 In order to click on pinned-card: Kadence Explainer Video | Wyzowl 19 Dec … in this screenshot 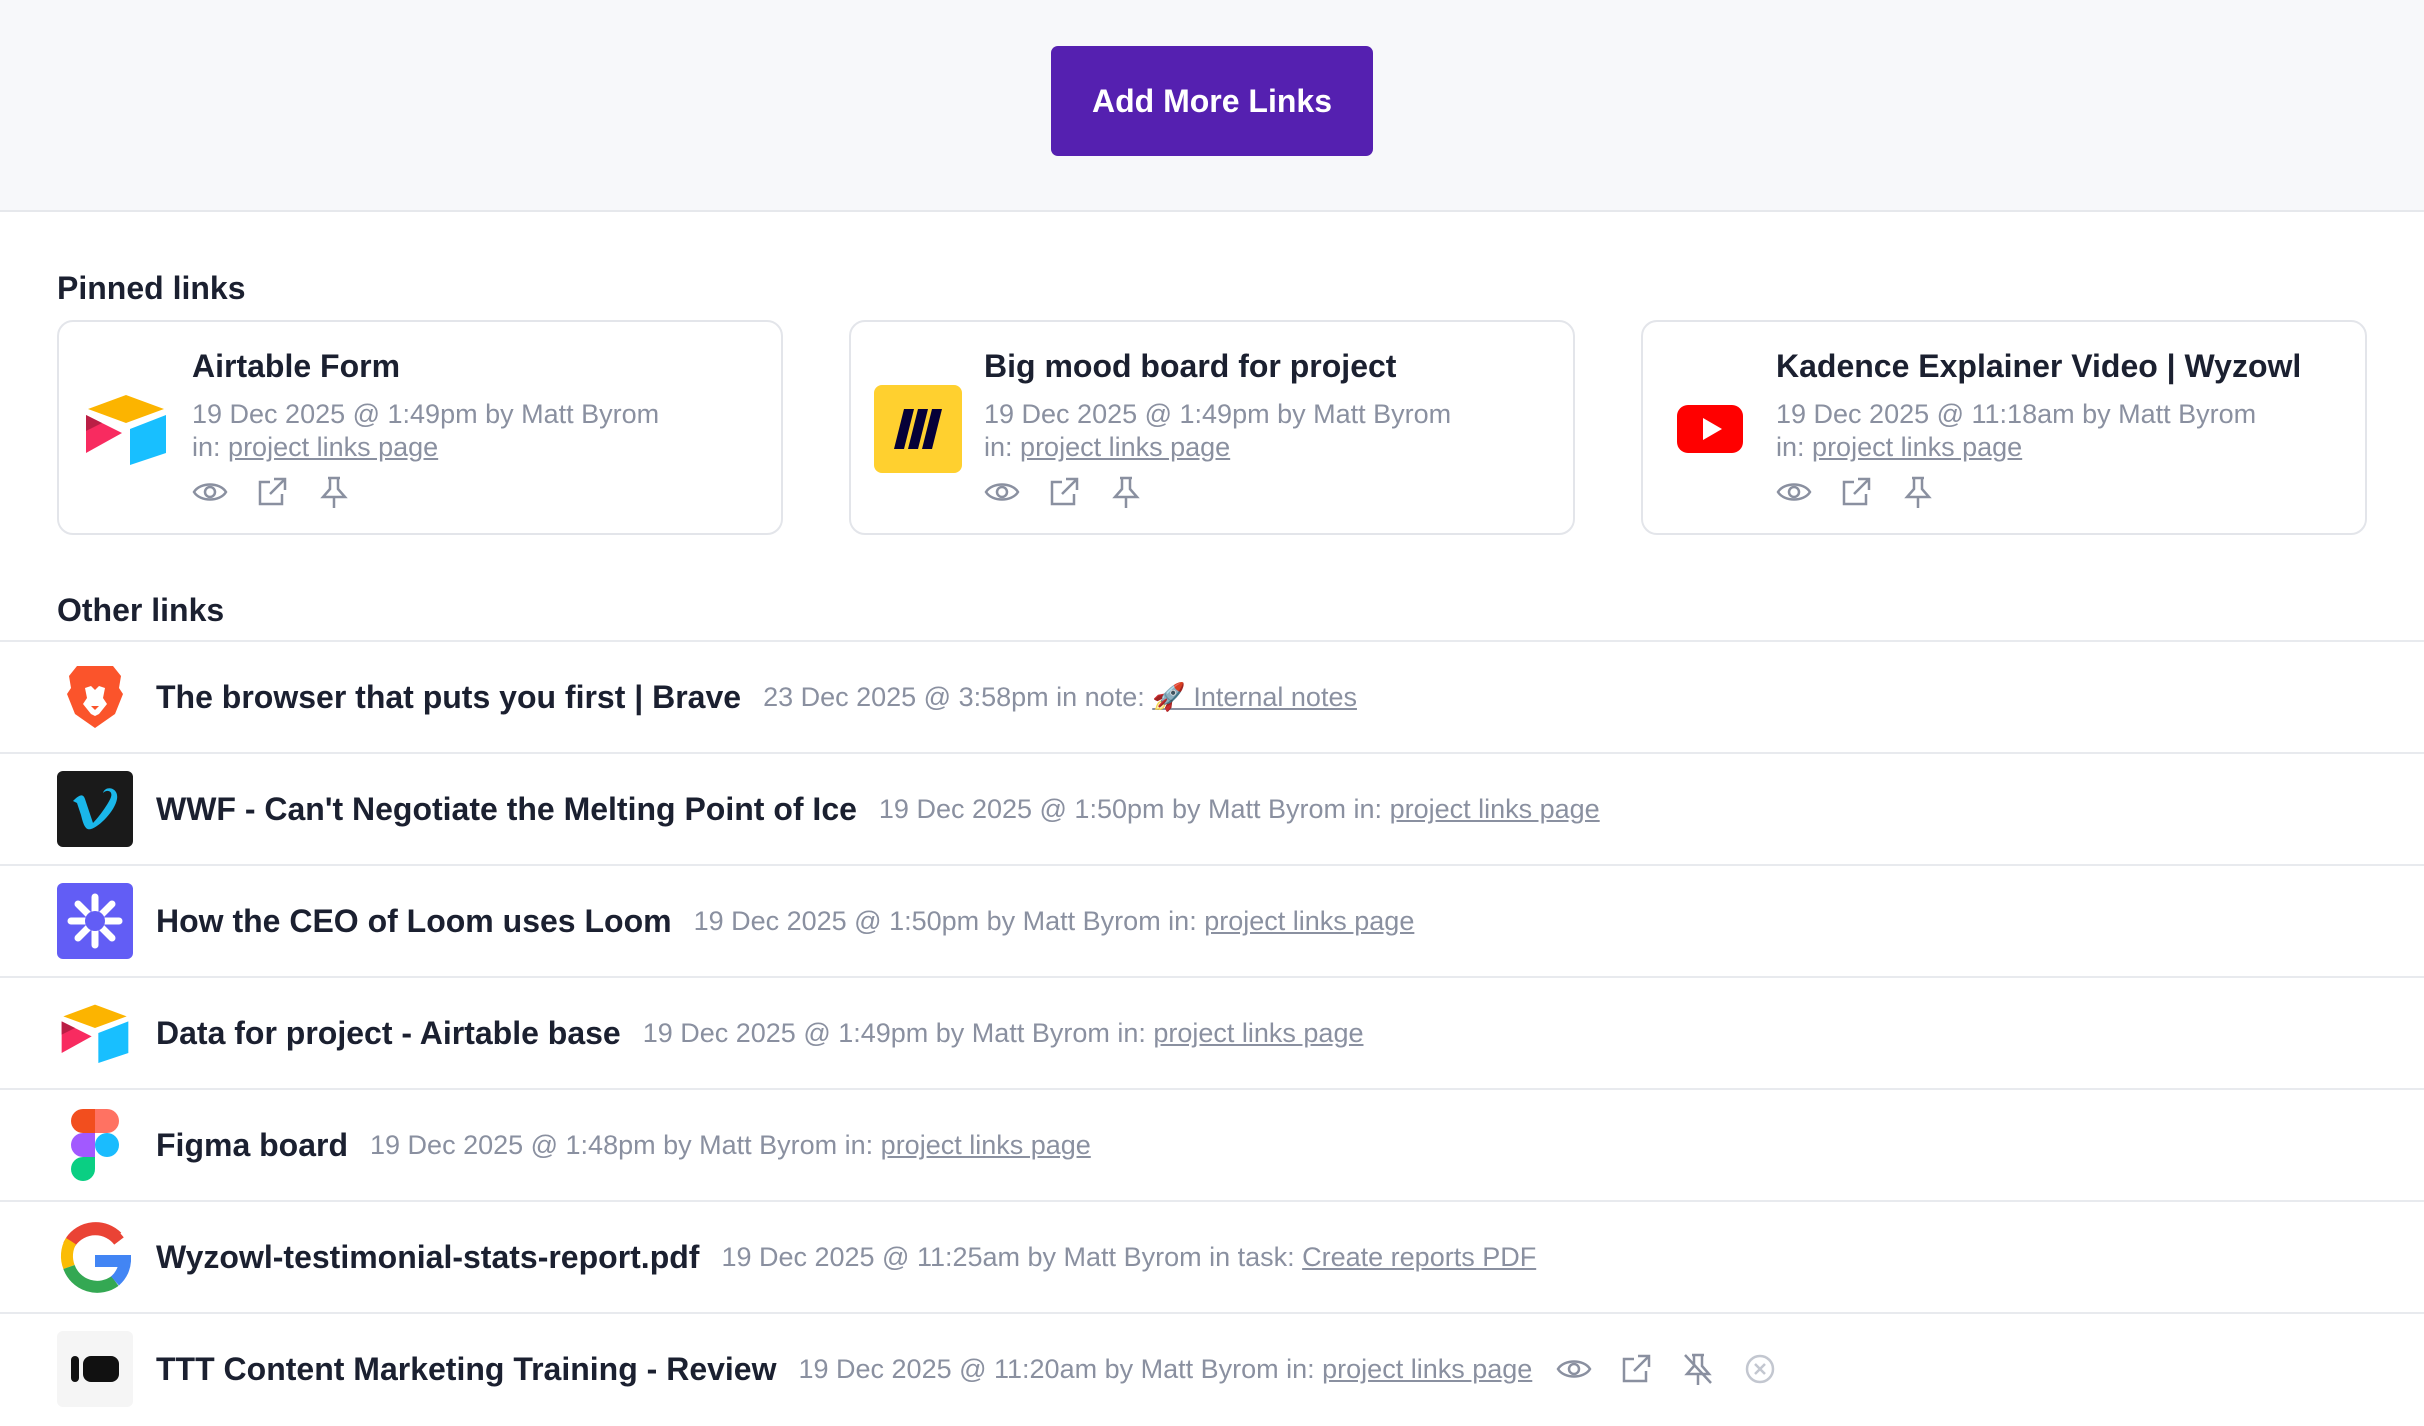, I will do `click(2004, 427)`.